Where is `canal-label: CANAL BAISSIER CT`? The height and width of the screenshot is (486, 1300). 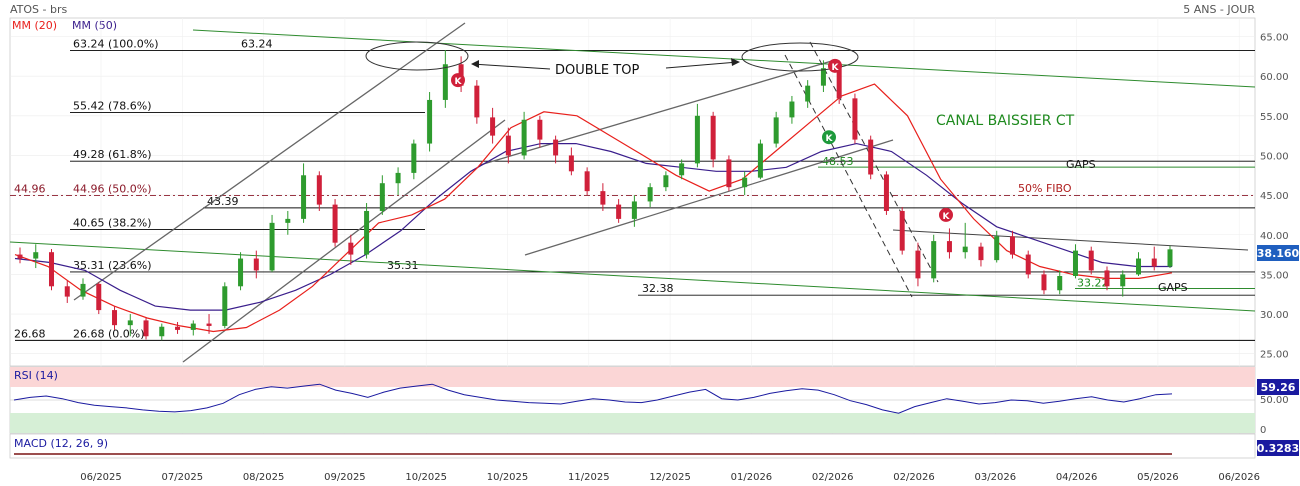 canal-label: CANAL BAISSIER CT is located at coordinates (1005, 121).